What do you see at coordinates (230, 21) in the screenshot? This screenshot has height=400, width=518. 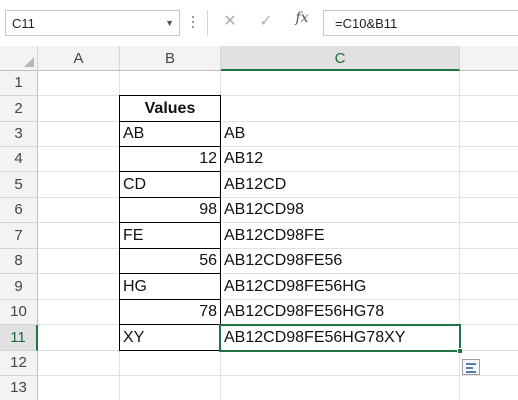 I see `cancel-icon: ✕` at bounding box center [230, 21].